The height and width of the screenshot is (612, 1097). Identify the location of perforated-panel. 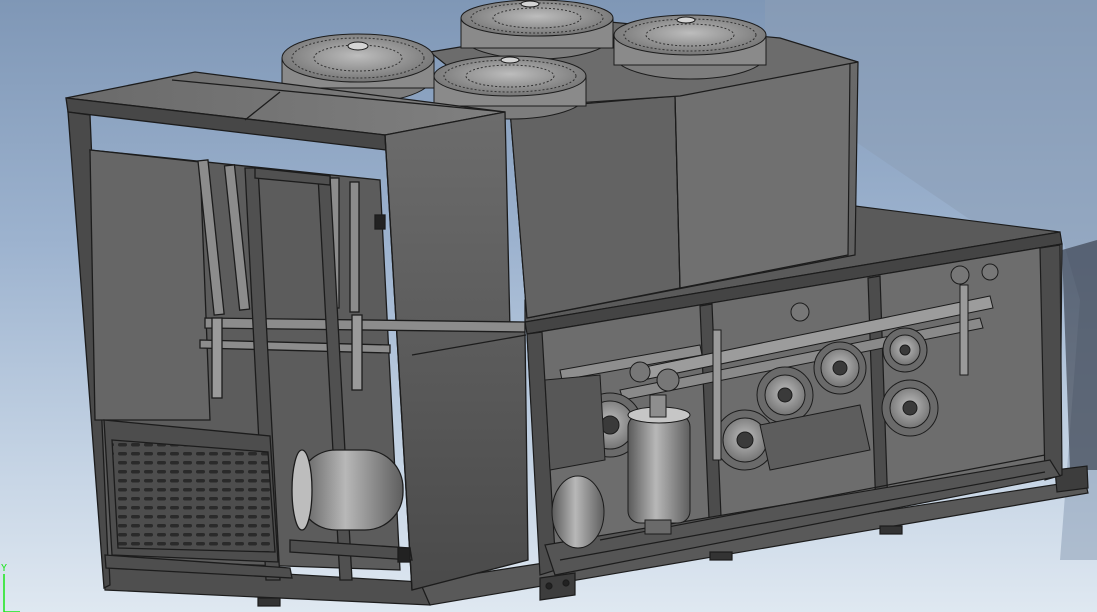
(191, 491).